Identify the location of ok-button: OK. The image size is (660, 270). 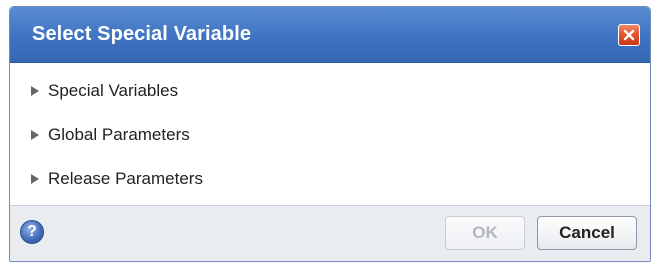
(485, 233).